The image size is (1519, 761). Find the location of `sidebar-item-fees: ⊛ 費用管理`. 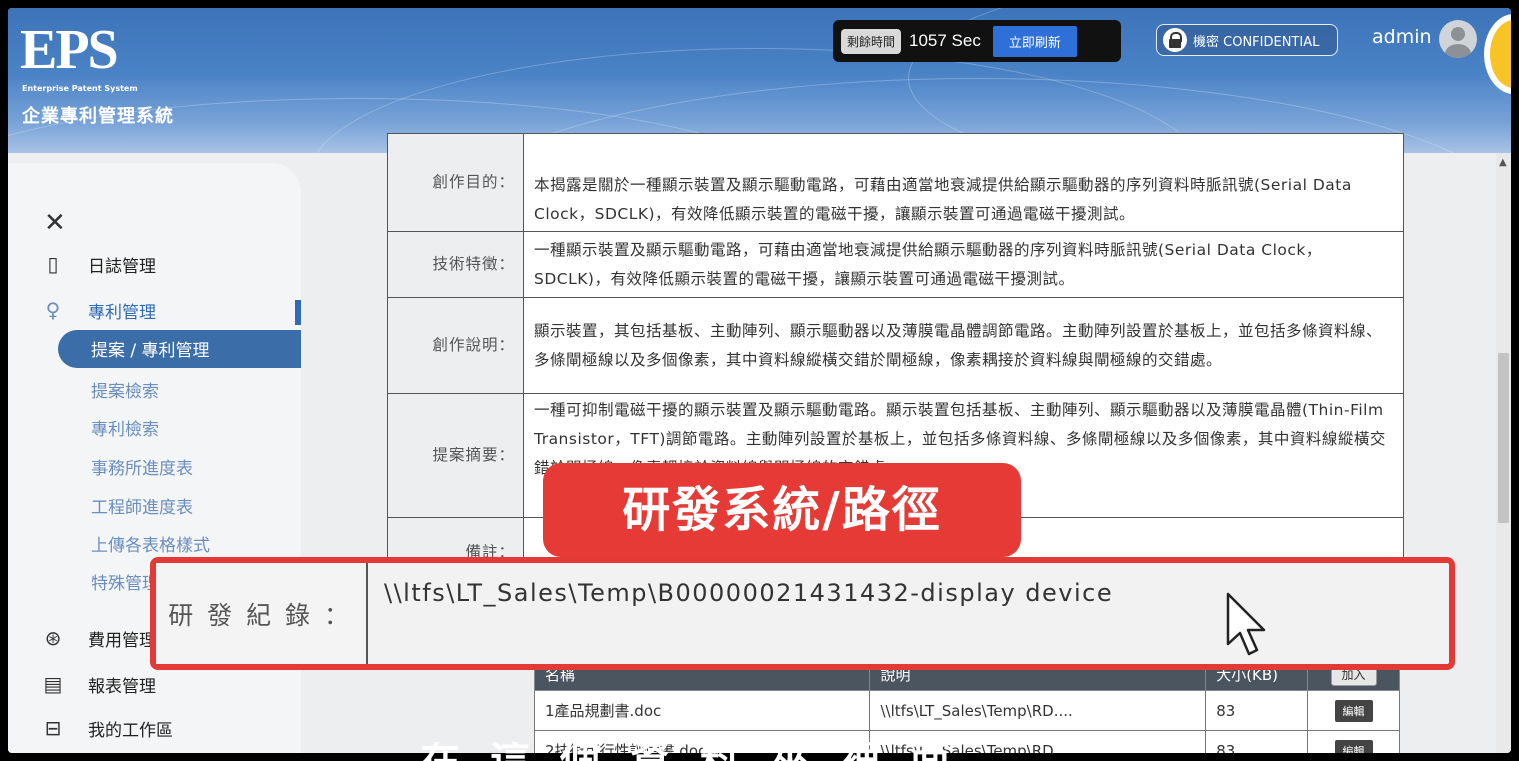

sidebar-item-fees: ⊛ 費用管理 is located at coordinates (98, 638).